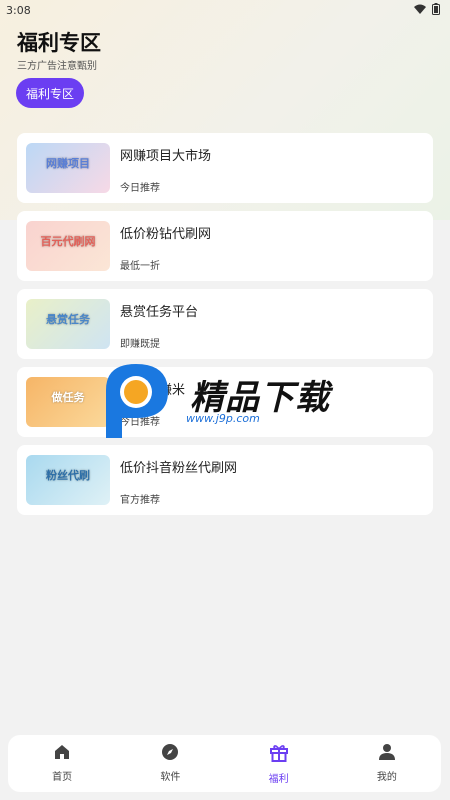 This screenshot has width=450, height=800. Describe the element at coordinates (225, 11) in the screenshot. I see `status-bar: 3:08` at that location.